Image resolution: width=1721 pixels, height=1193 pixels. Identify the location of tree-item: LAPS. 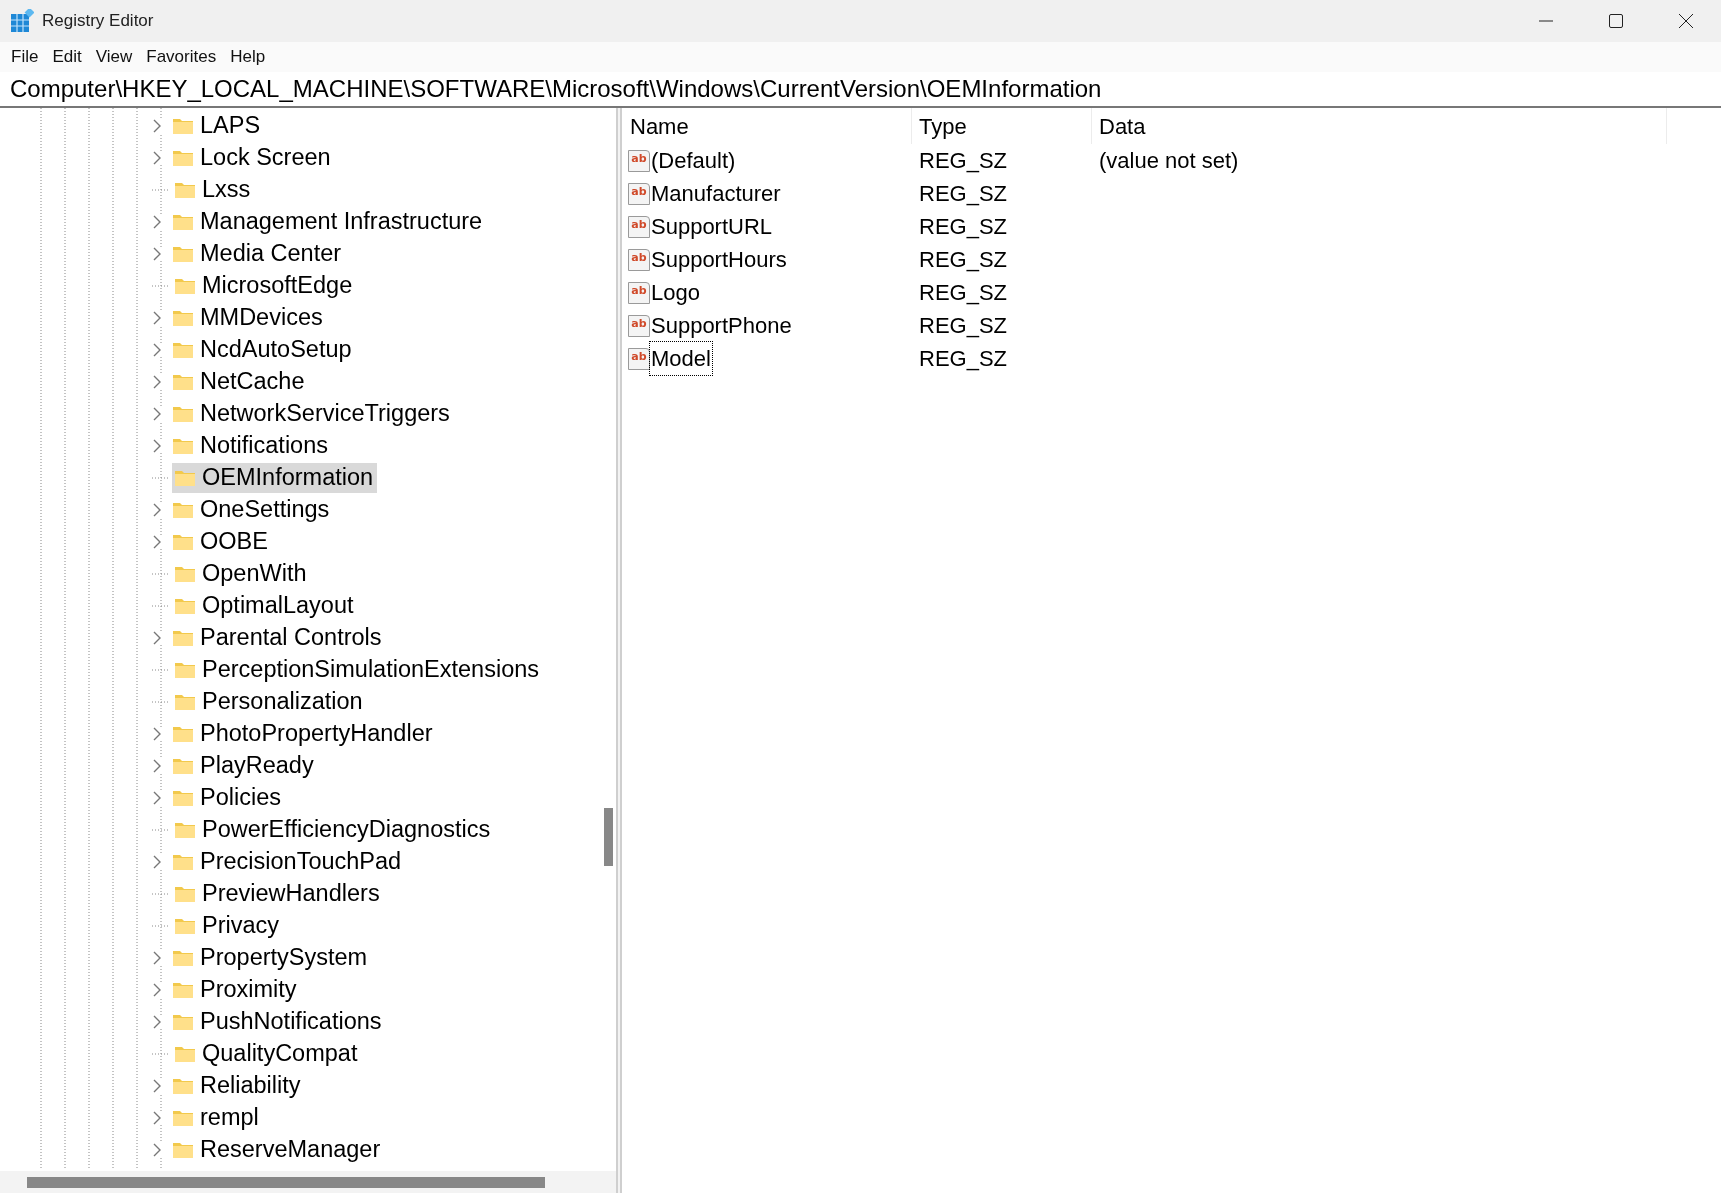
(217, 126).